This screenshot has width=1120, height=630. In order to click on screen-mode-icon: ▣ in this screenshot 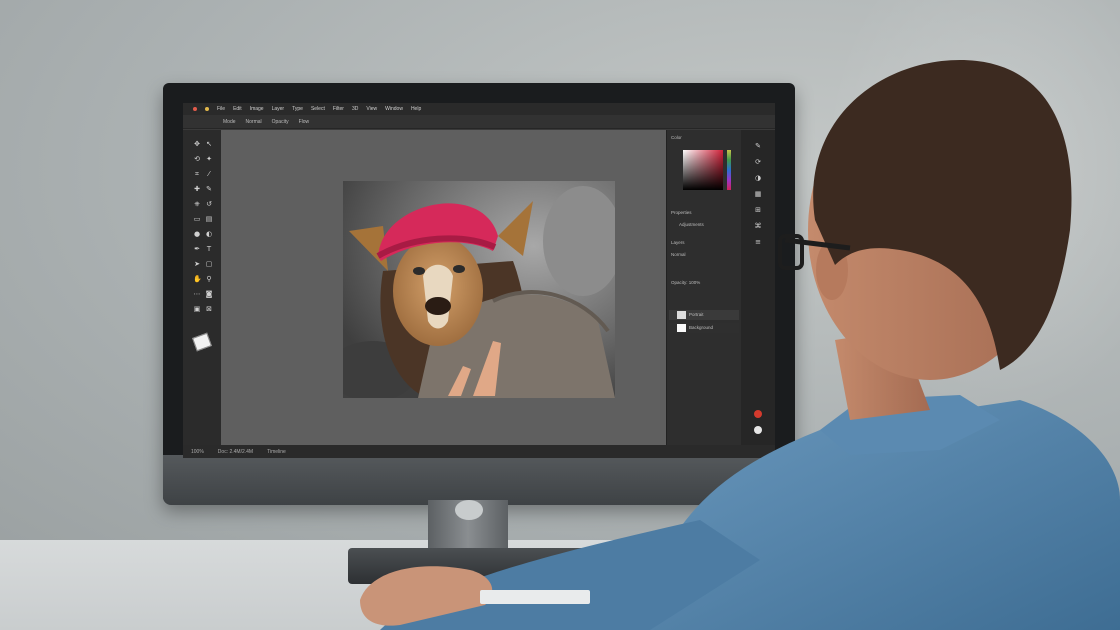, I will do `click(197, 309)`.